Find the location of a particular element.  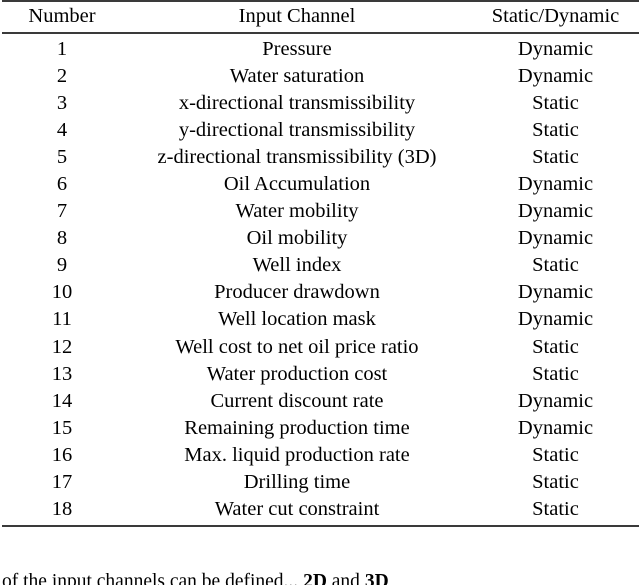

table-row: 17 Drilling time Static is located at coordinates (320, 482).